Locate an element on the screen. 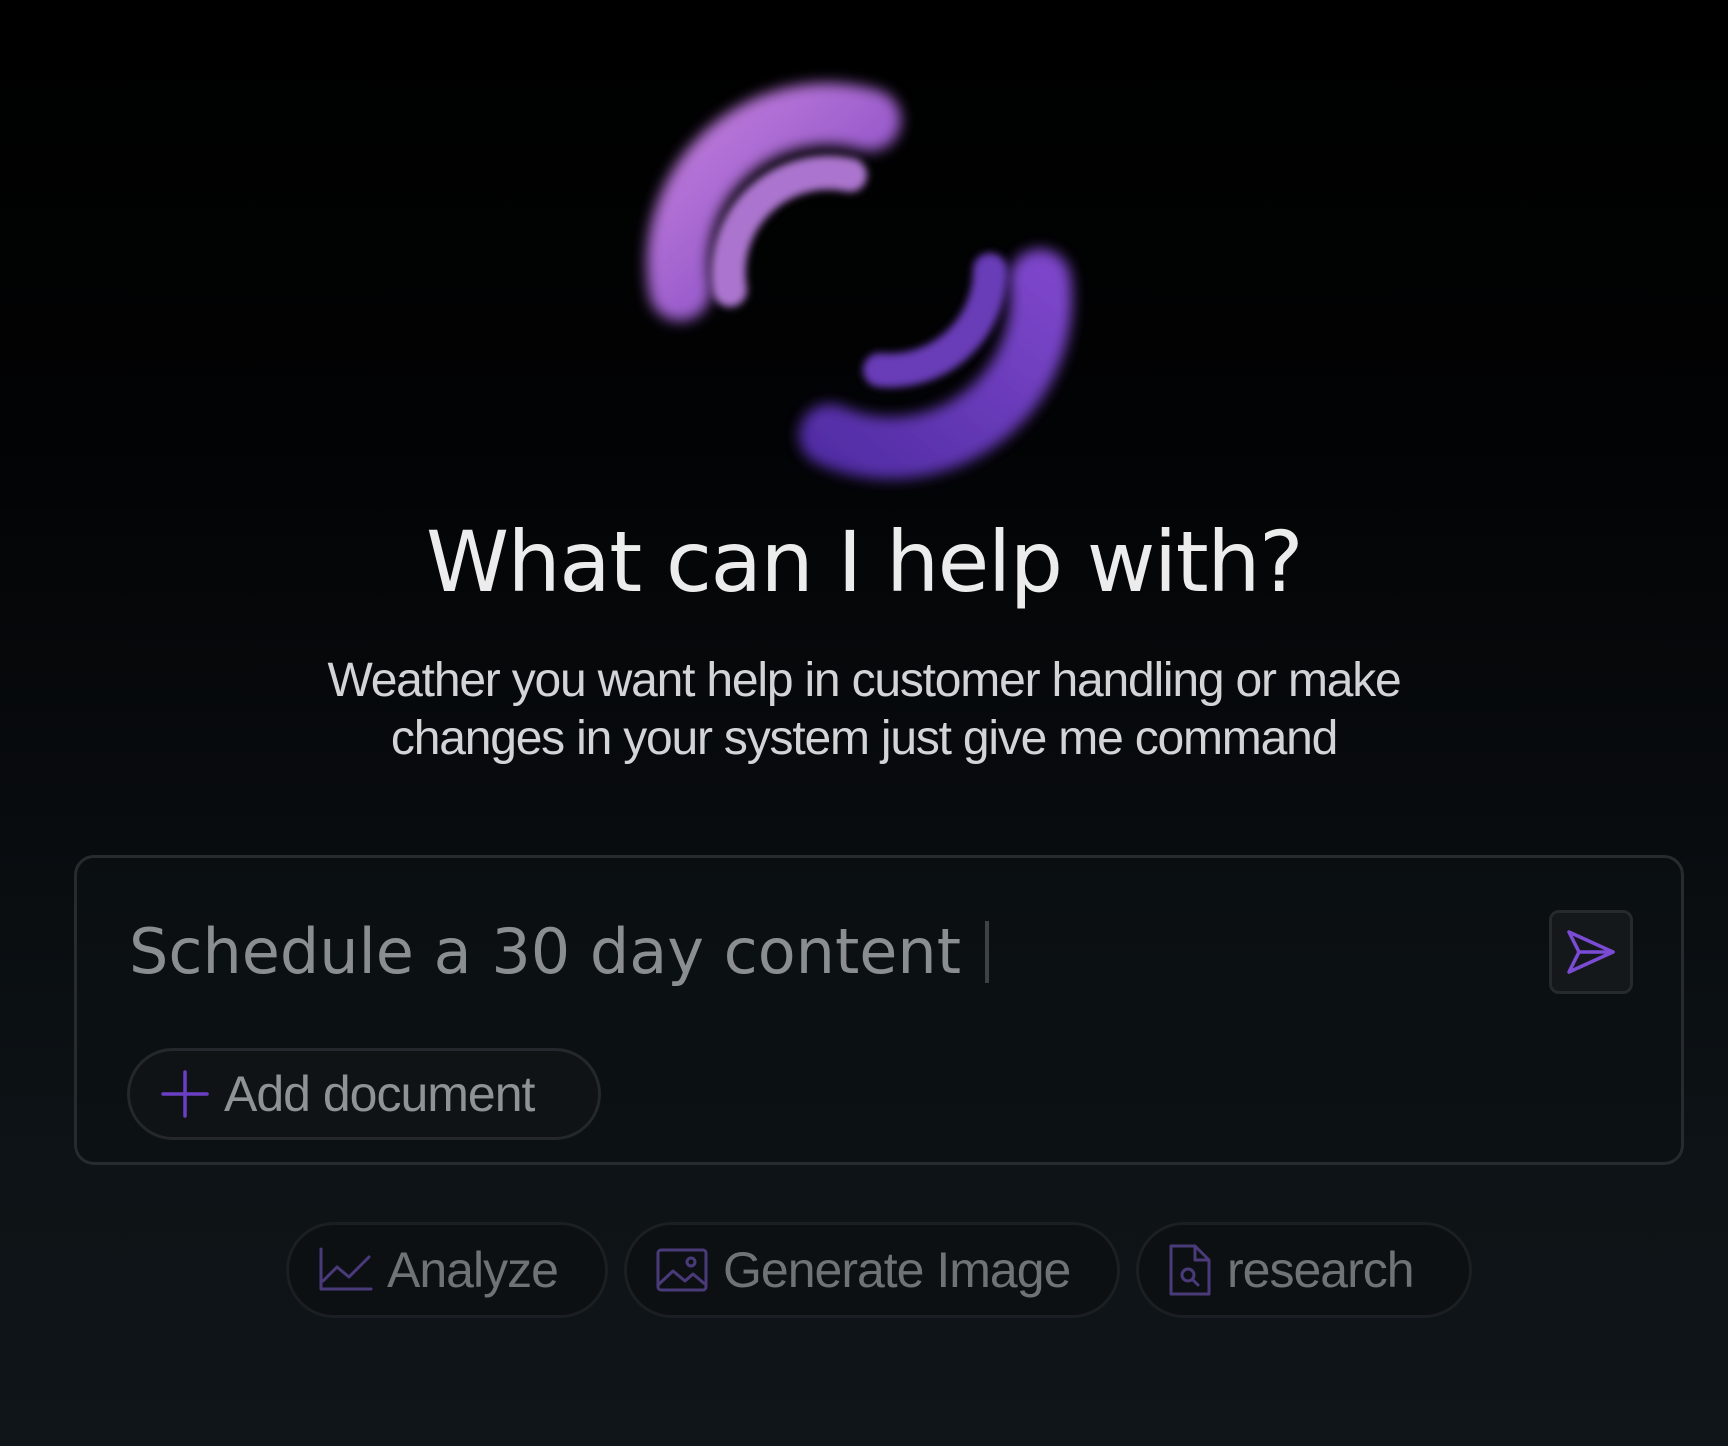 This screenshot has width=1728, height=1446. text-caret is located at coordinates (987, 952).